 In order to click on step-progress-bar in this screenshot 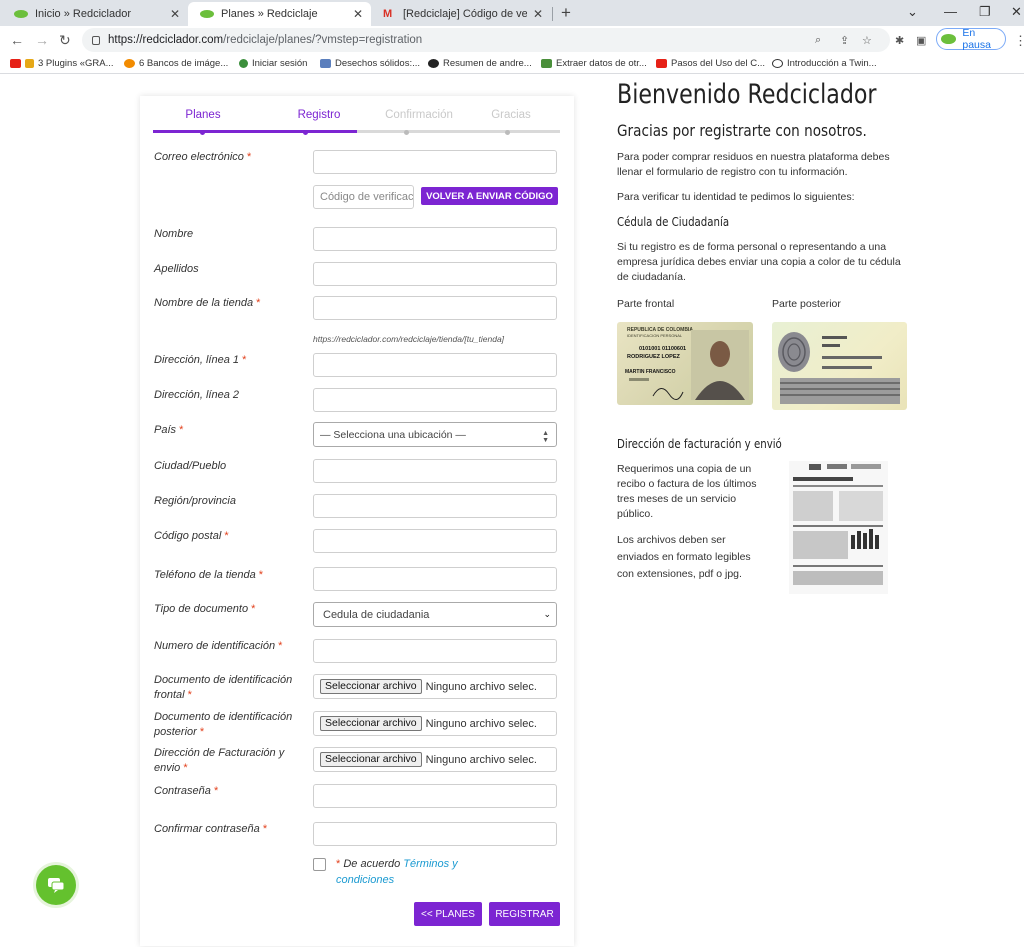, I will do `click(255, 131)`.